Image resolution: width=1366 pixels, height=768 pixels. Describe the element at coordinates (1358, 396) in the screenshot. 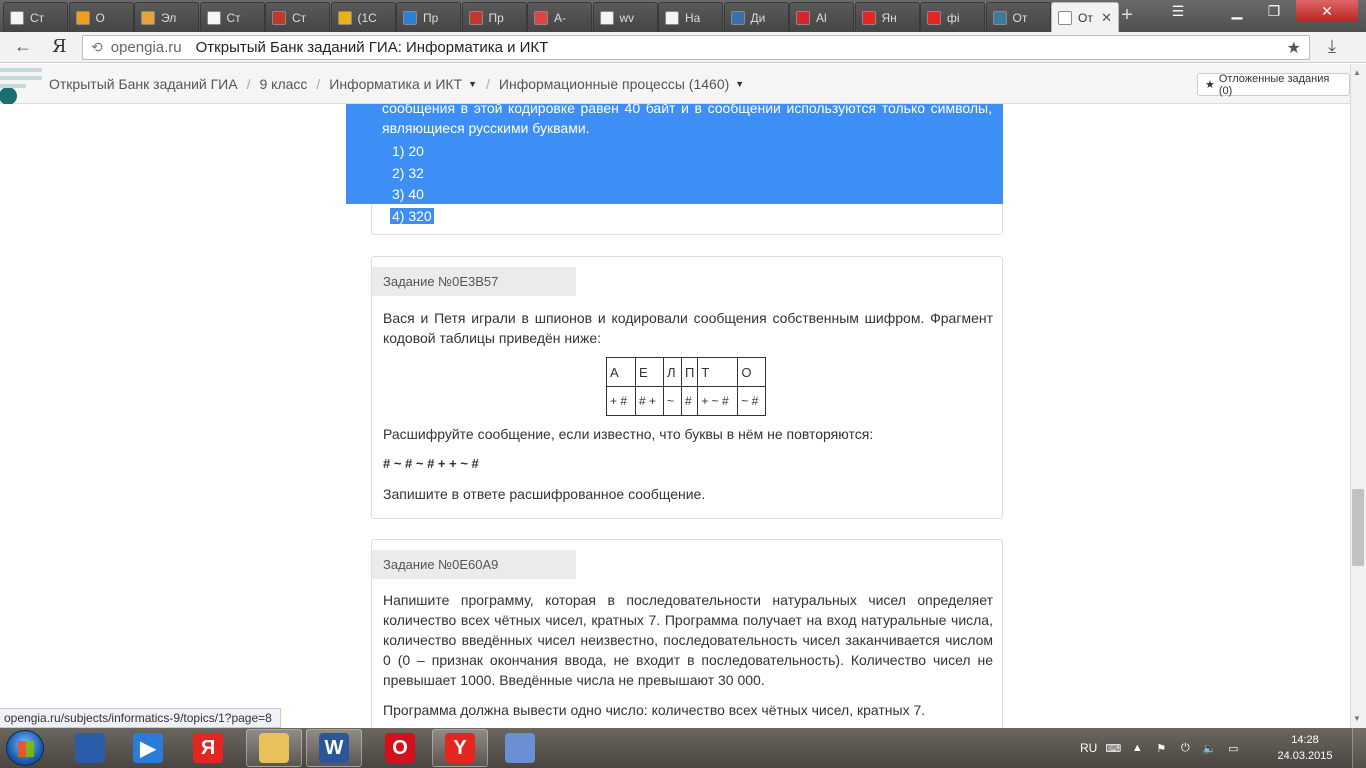

I see `page-scrollbar` at that location.